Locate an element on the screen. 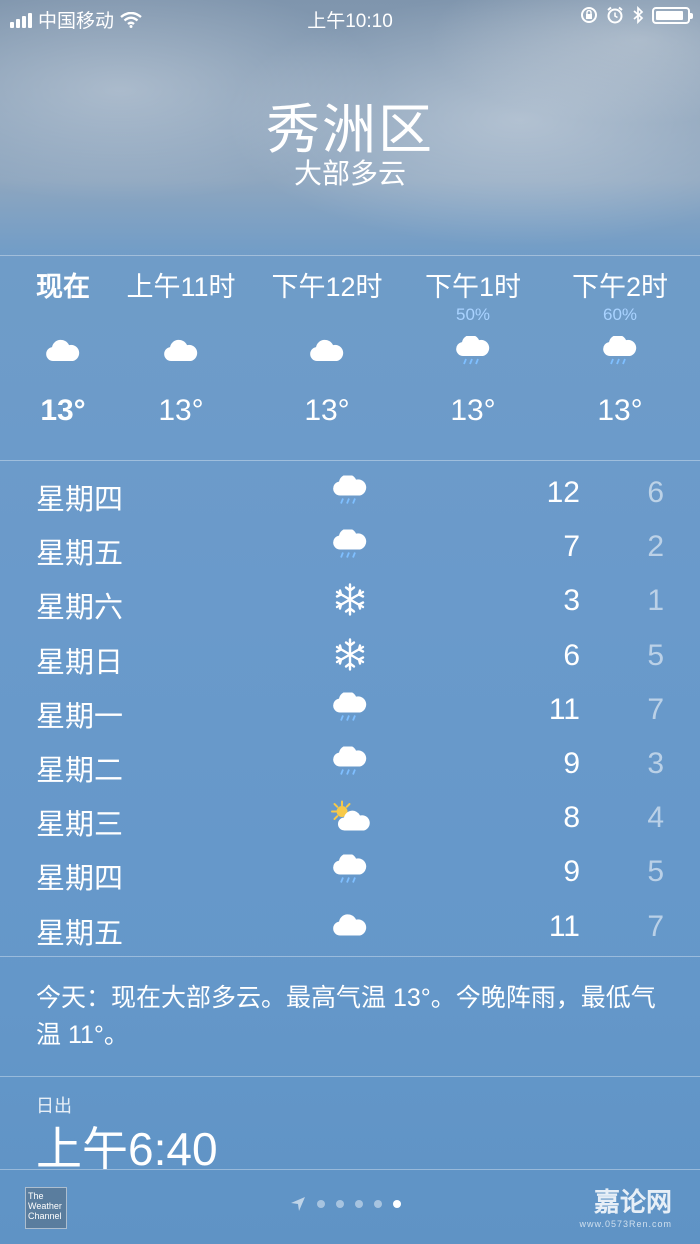 The width and height of the screenshot is (700, 1244). low-temp: 3 is located at coordinates (655, 763).